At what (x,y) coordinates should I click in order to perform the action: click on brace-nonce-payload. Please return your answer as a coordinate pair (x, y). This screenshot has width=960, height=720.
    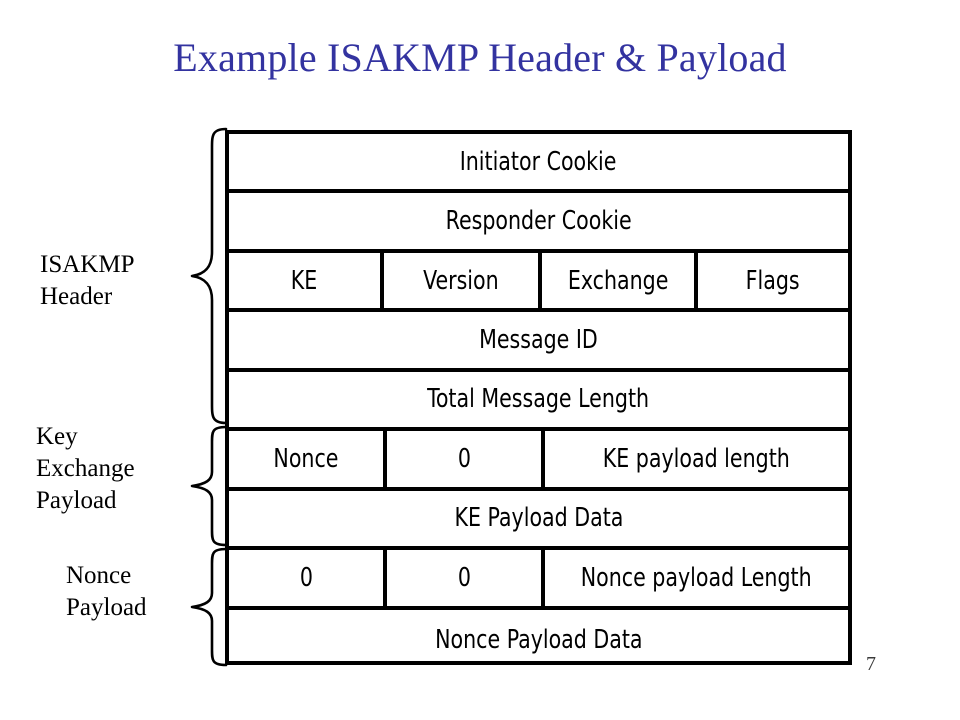
    Looking at the image, I should click on (209, 607).